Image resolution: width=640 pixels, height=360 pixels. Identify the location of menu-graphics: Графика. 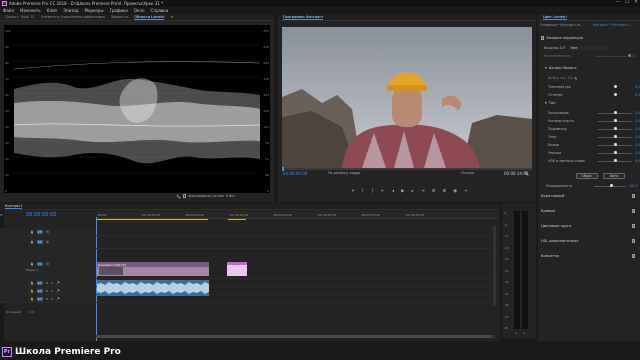
(119, 10).